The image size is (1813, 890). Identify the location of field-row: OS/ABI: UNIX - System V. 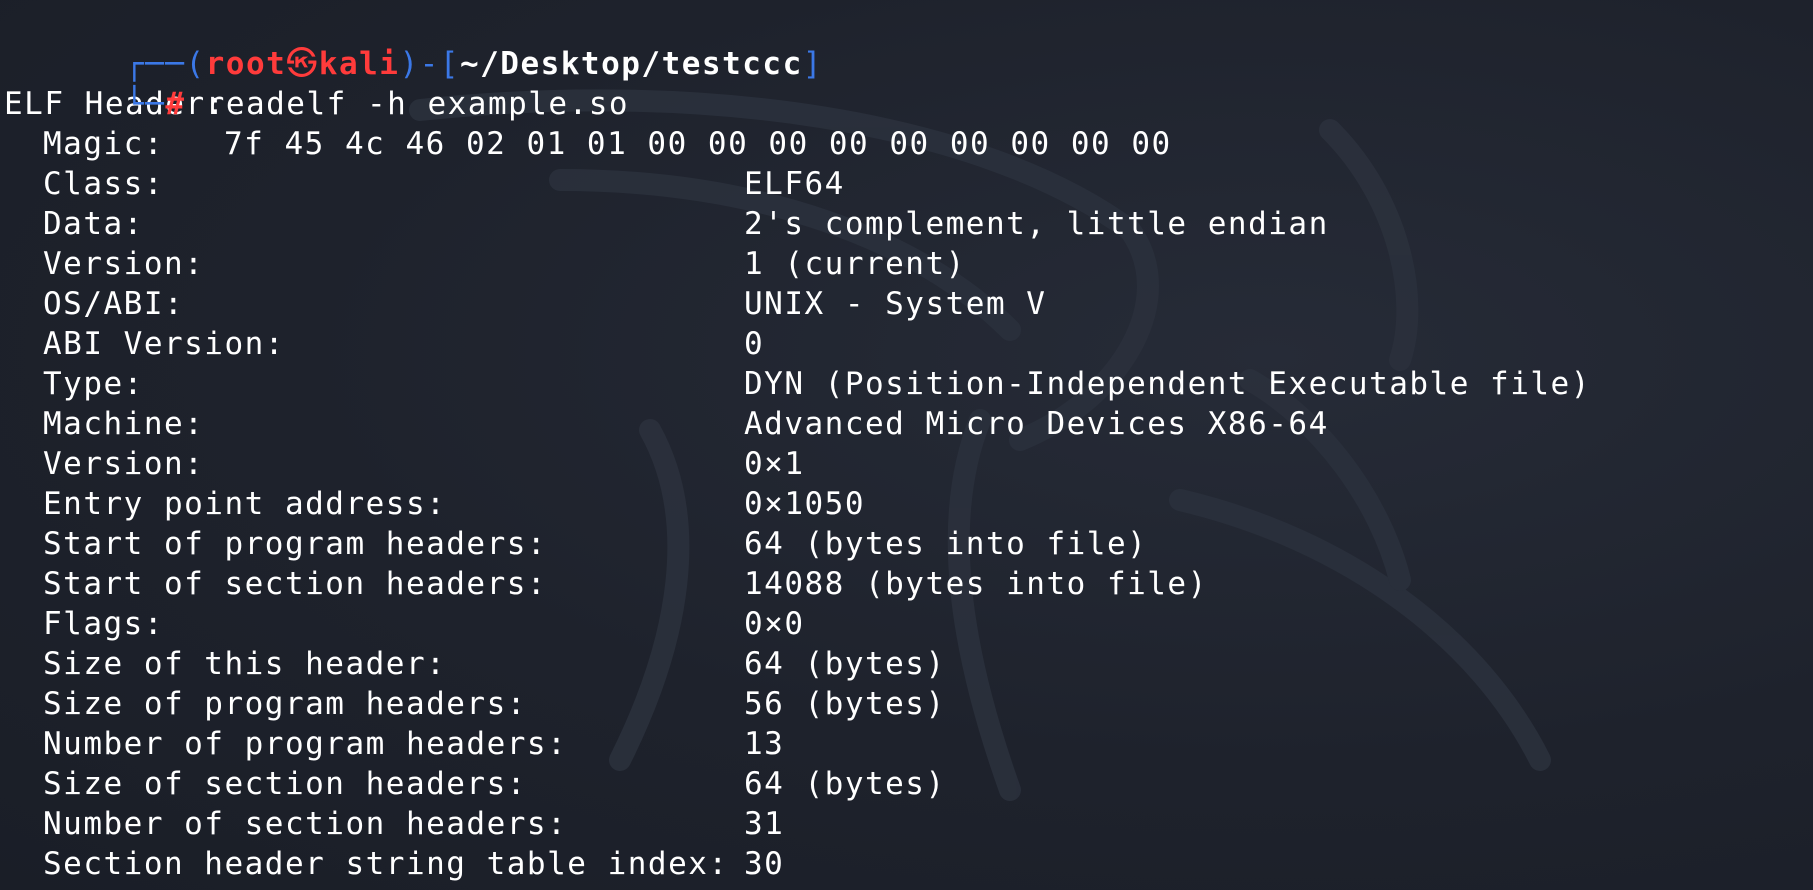
(908, 304).